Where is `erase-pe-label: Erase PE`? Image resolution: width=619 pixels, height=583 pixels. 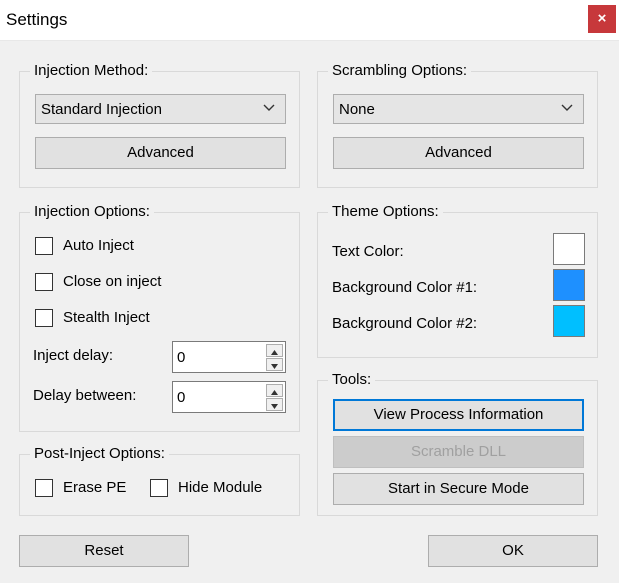 erase-pe-label: Erase PE is located at coordinates (95, 487).